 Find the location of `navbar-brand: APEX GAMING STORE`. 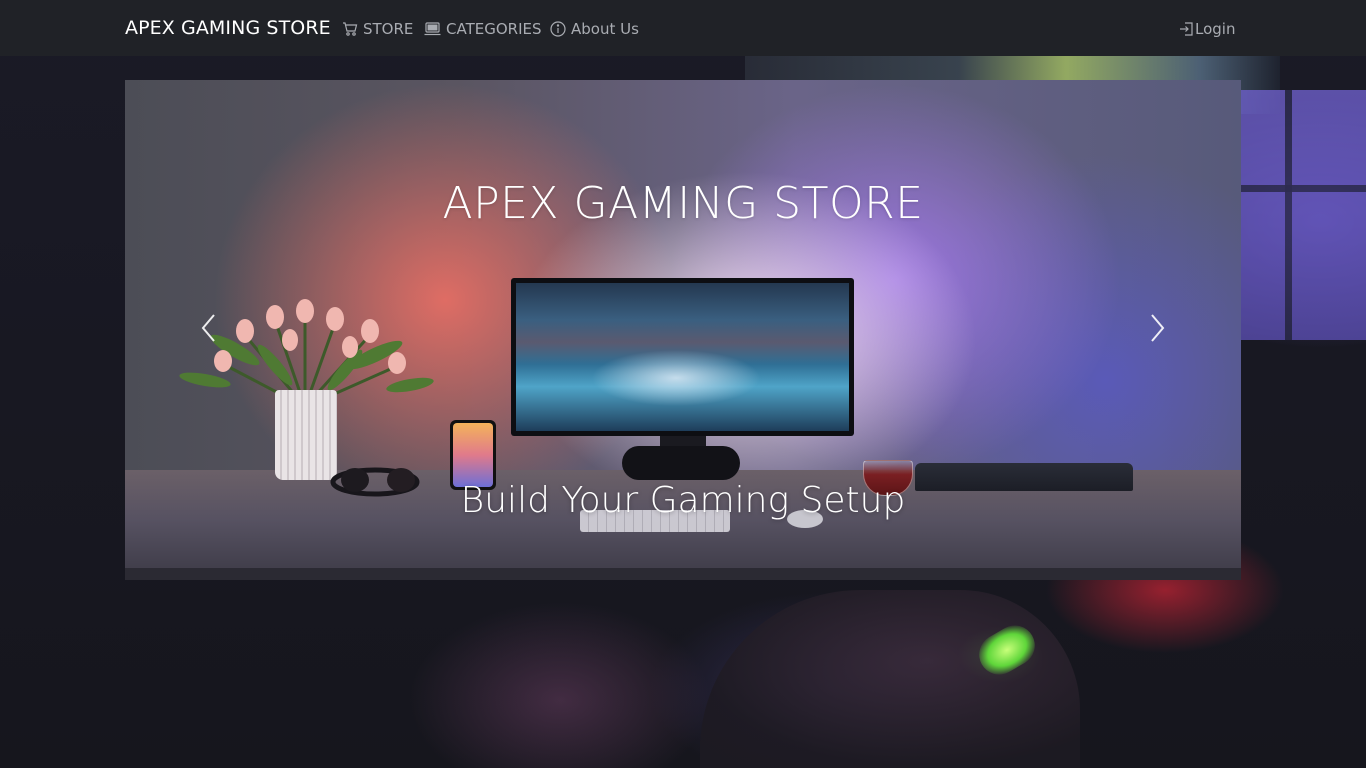

navbar-brand: APEX GAMING STORE is located at coordinates (228, 28).